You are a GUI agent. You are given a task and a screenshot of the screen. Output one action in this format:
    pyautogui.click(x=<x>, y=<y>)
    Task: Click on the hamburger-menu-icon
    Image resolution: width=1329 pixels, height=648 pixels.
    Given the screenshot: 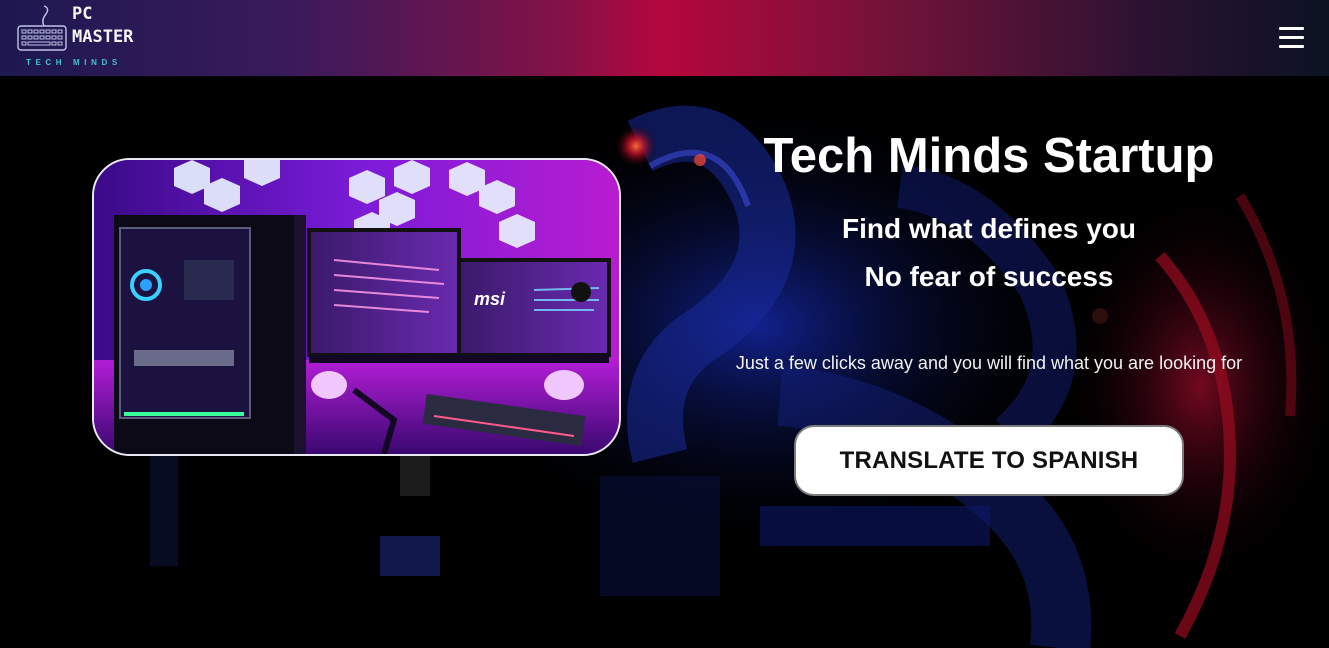 What is the action you would take?
    pyautogui.click(x=1291, y=38)
    